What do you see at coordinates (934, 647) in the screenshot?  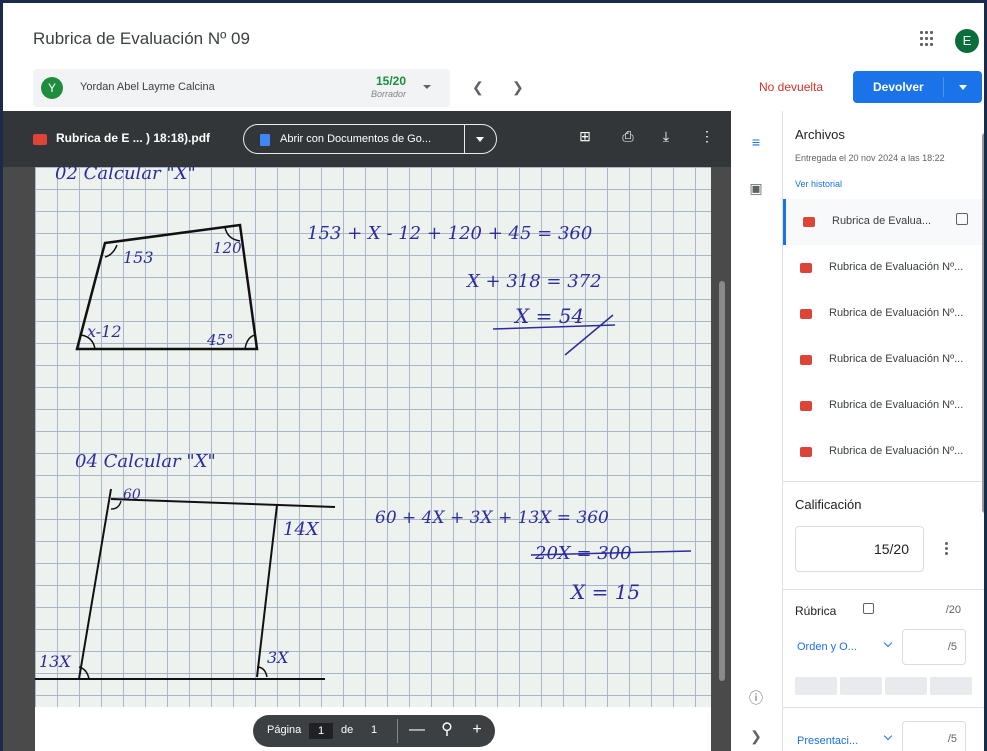 I see `criterion-1-score-input: /5` at bounding box center [934, 647].